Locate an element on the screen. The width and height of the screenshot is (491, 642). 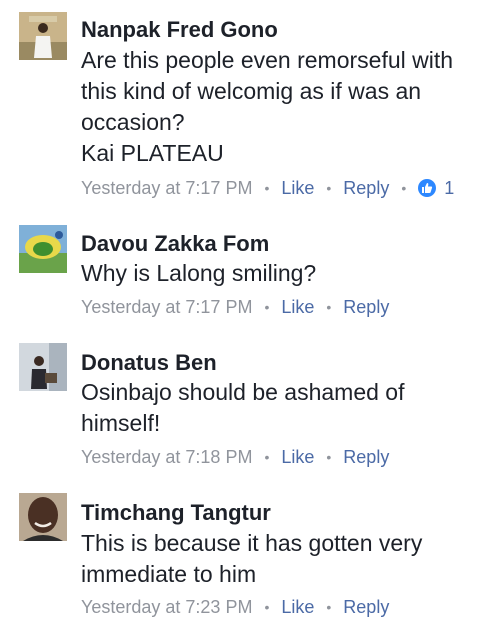
comment-time: Yesterday at 7:23 PM is located at coordinates (166, 607).